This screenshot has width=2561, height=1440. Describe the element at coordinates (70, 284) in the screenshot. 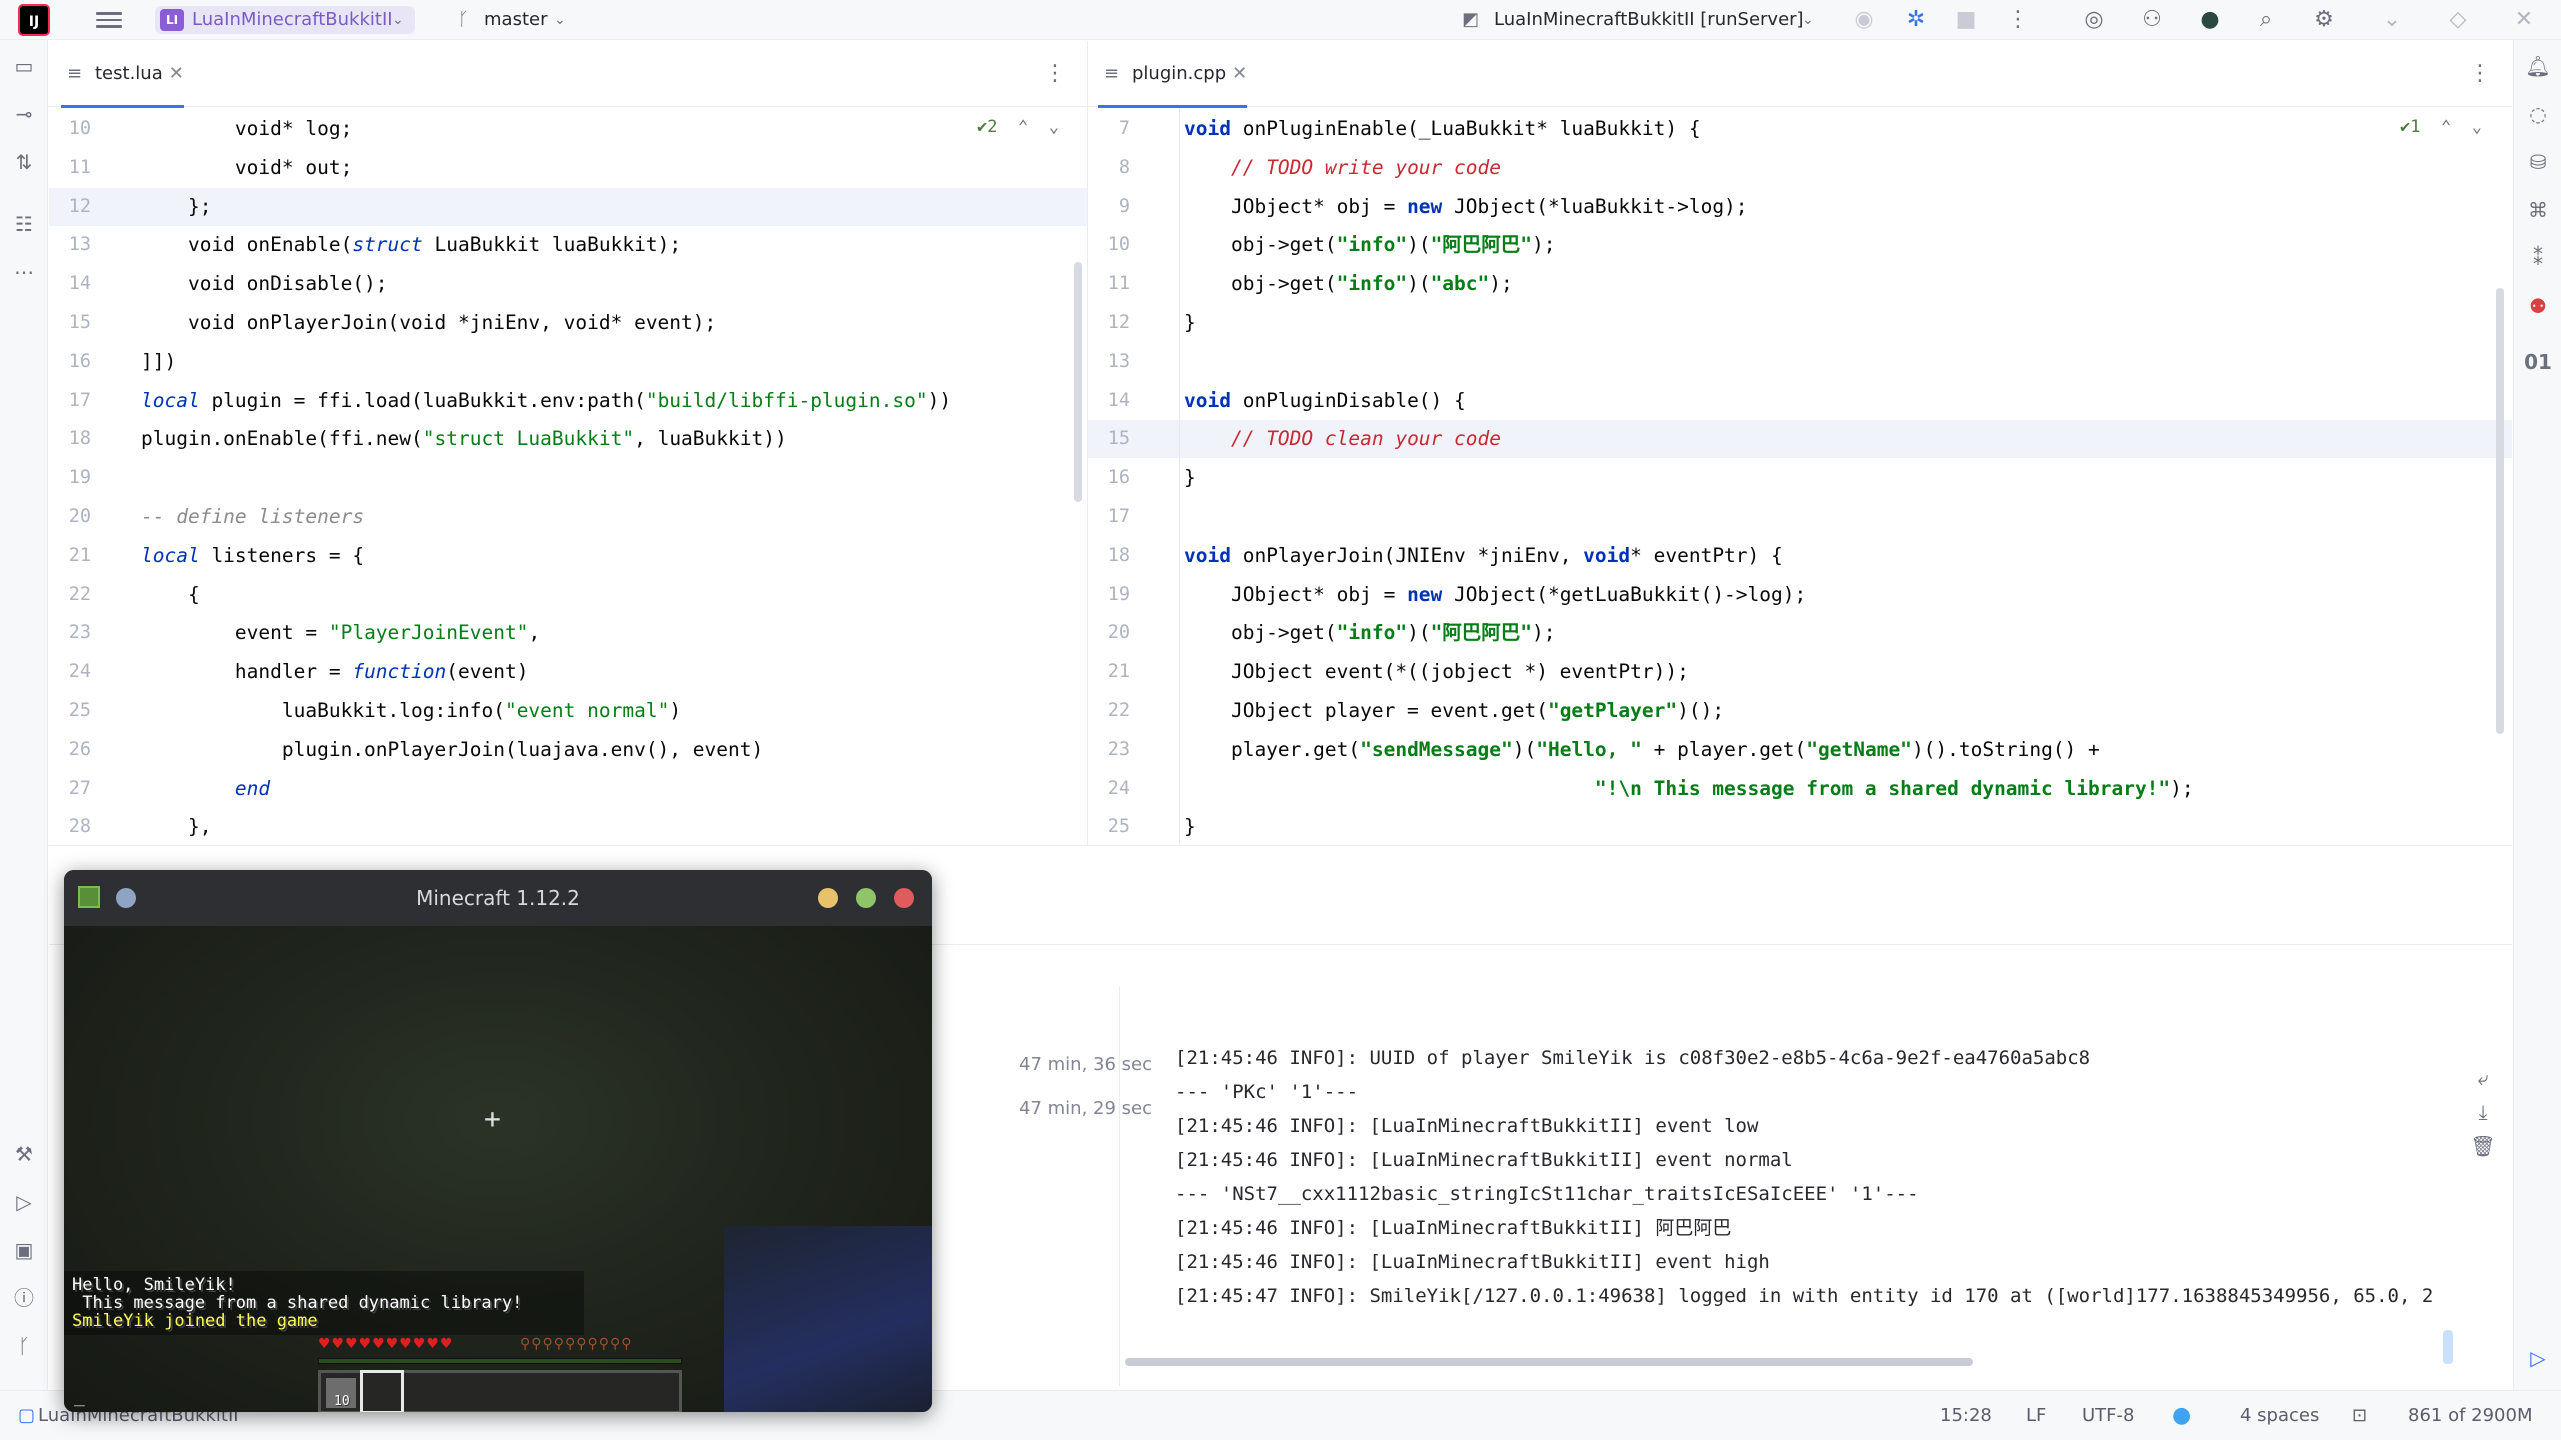

I see `line-number: 14` at that location.